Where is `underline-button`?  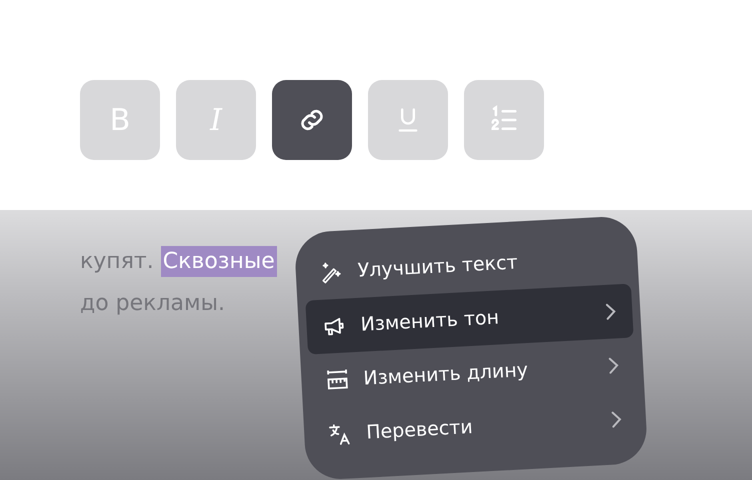 underline-button is located at coordinates (408, 120).